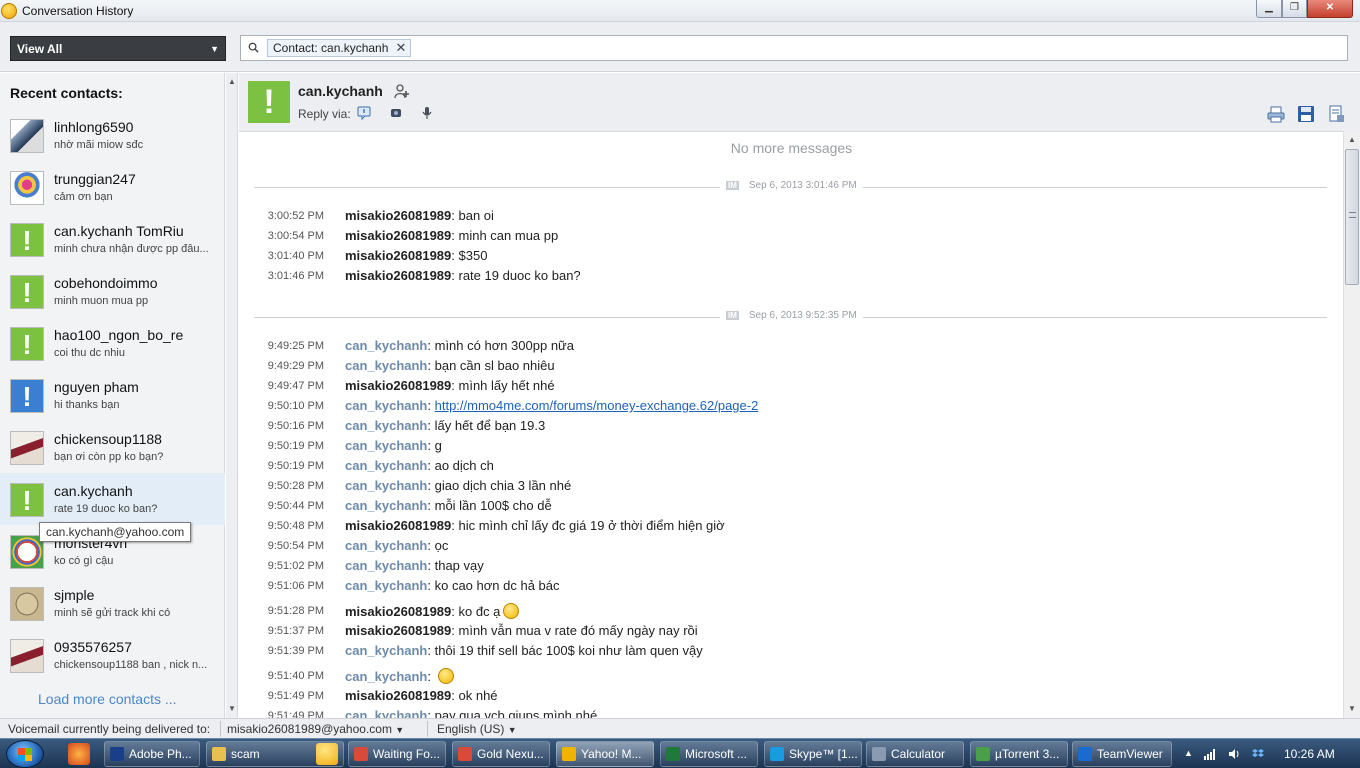 This screenshot has width=1360, height=768. What do you see at coordinates (402, 91) in the screenshot?
I see `add-contact-icon` at bounding box center [402, 91].